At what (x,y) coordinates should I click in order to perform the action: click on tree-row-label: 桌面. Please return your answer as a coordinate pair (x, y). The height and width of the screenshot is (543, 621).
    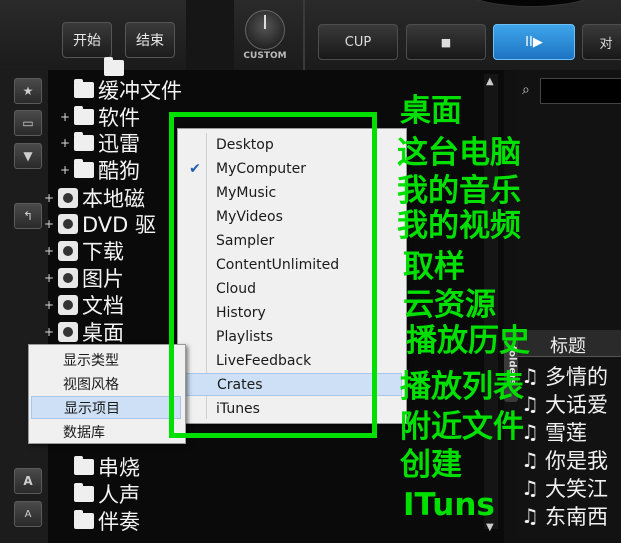
    Looking at the image, I should click on (103, 332).